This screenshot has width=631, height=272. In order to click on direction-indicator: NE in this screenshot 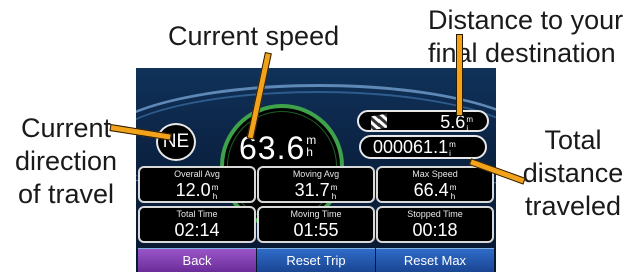, I will do `click(176, 142)`.